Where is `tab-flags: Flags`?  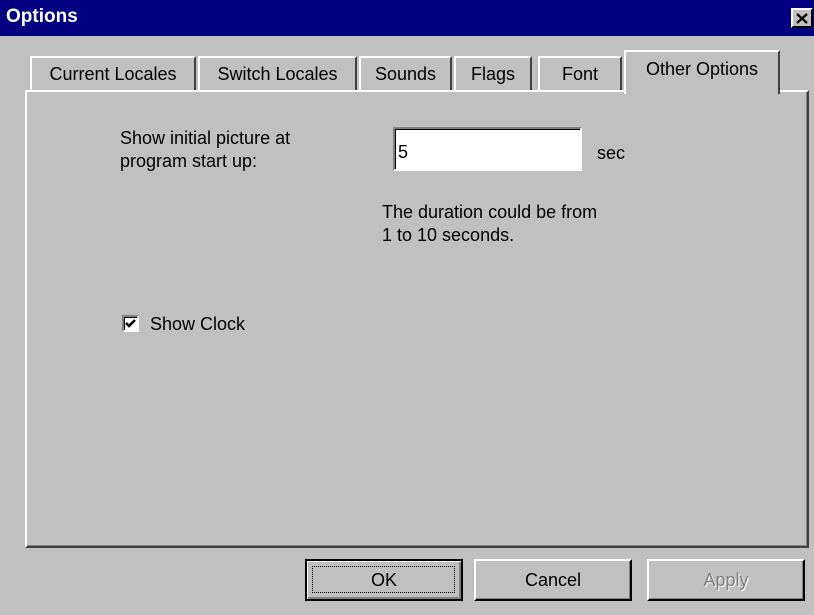 tab-flags: Flags is located at coordinates (493, 73).